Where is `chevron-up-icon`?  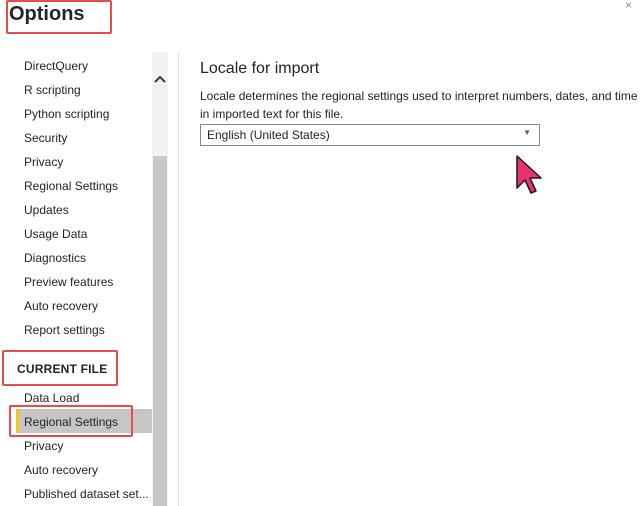
chevron-up-icon is located at coordinates (160, 79).